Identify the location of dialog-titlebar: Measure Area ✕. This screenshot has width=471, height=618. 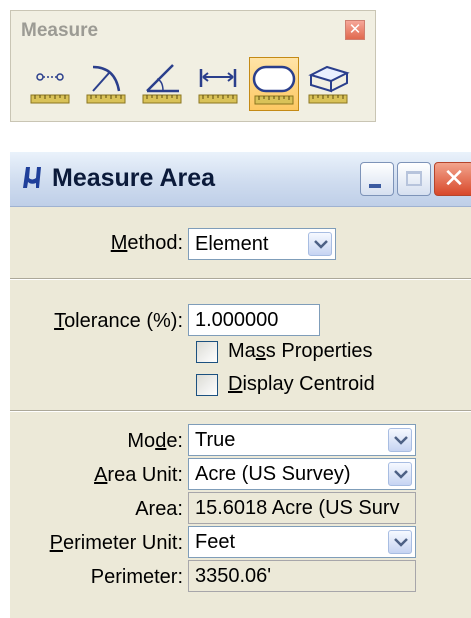
(240, 179).